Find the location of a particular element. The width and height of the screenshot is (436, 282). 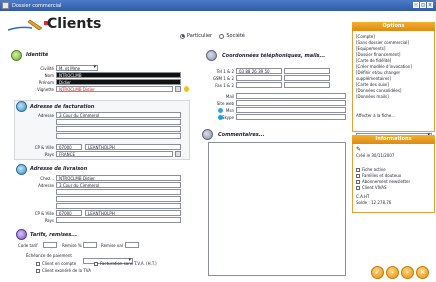

livraison-adresse-line2 is located at coordinates (118, 192).